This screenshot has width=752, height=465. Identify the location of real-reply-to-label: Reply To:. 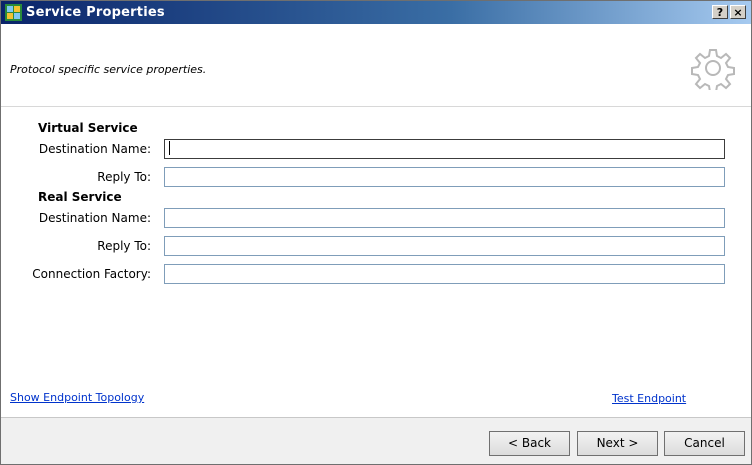
(124, 246).